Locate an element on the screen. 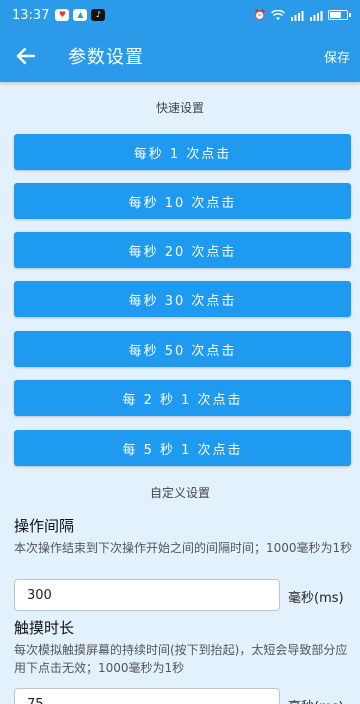  save-button: 保存 is located at coordinates (337, 56).